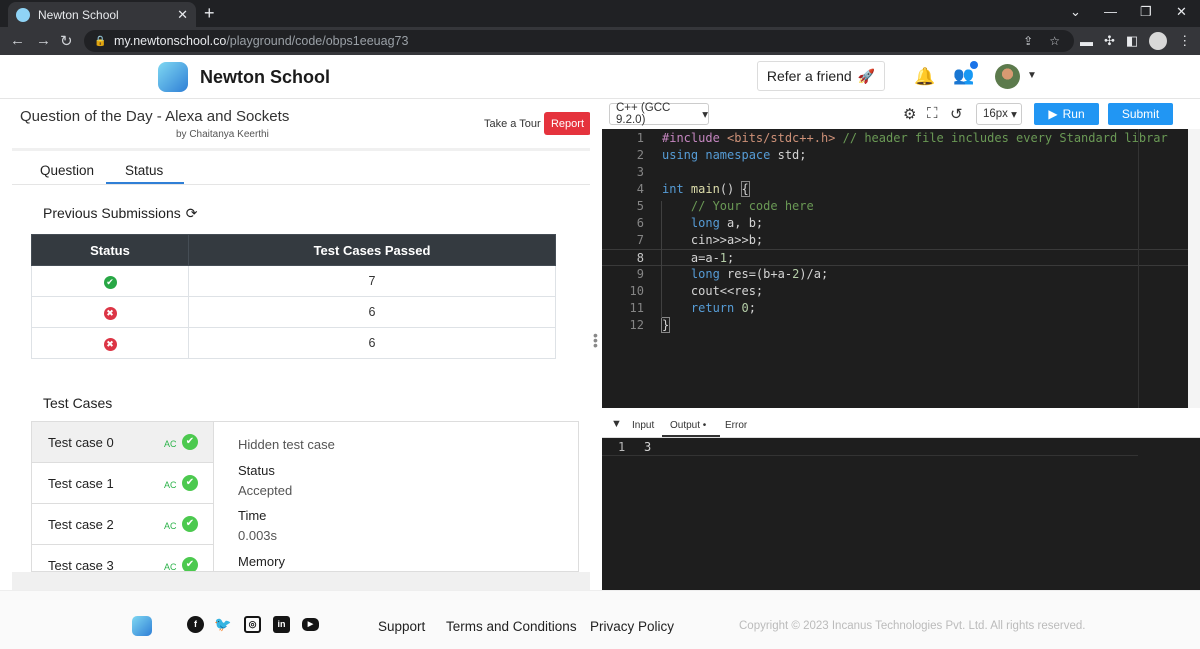 The height and width of the screenshot is (649, 1200). What do you see at coordinates (1158, 41) in the screenshot?
I see `profile-avatar` at bounding box center [1158, 41].